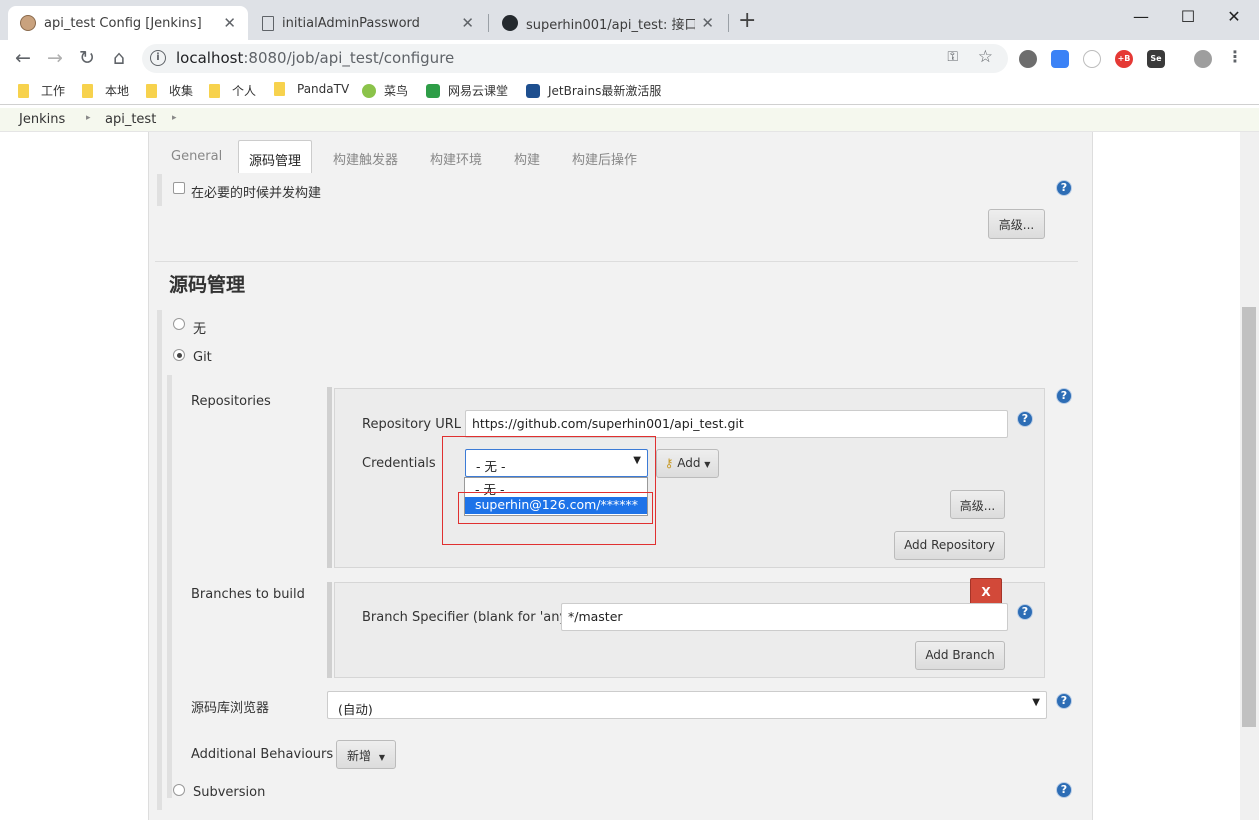 The image size is (1259, 820). I want to click on jenkins-breadcrumb: Jenkins ▸ api_test ▸, so click(629, 120).